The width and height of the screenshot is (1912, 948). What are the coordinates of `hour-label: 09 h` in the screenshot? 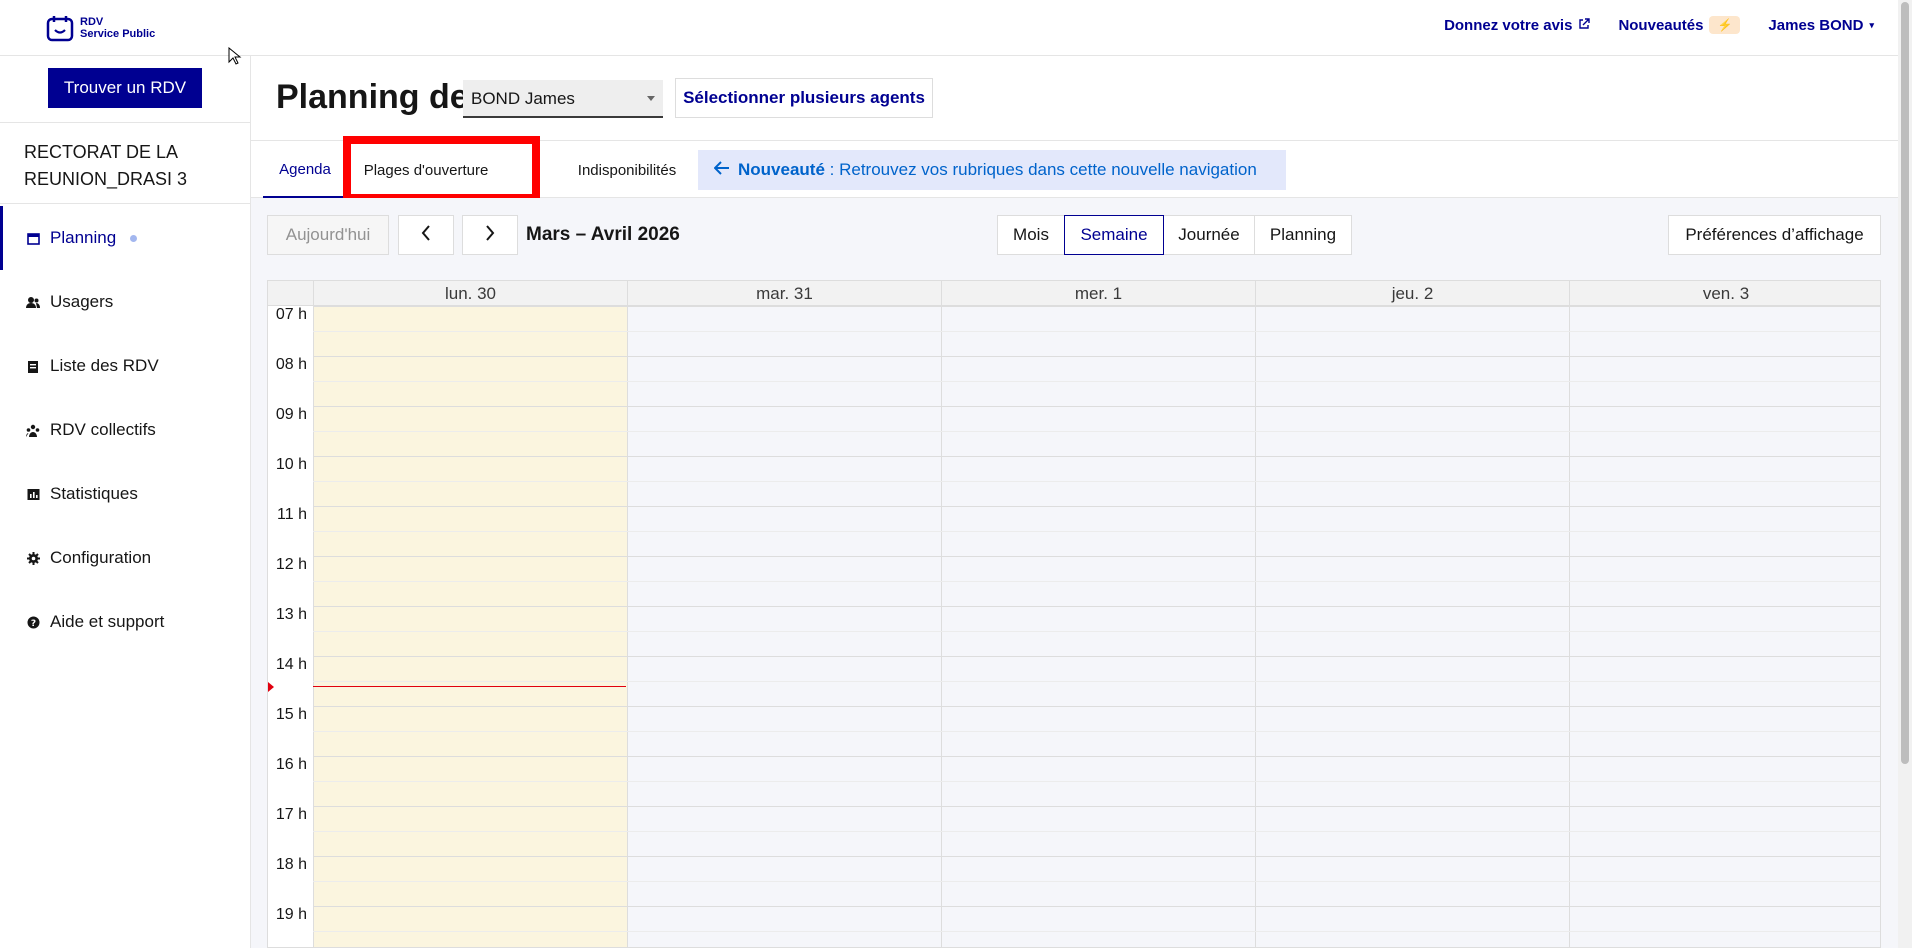 It's located at (291, 414).